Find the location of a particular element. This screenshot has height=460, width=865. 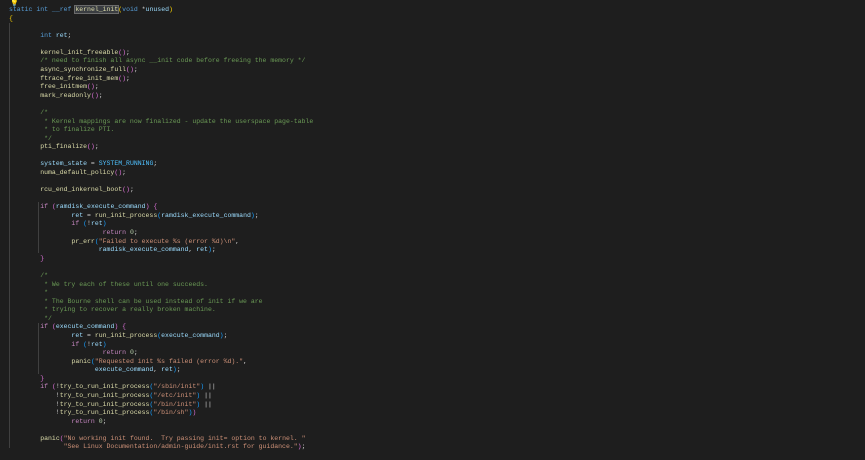

code-line: mark_readonly(); is located at coordinates (161, 96).